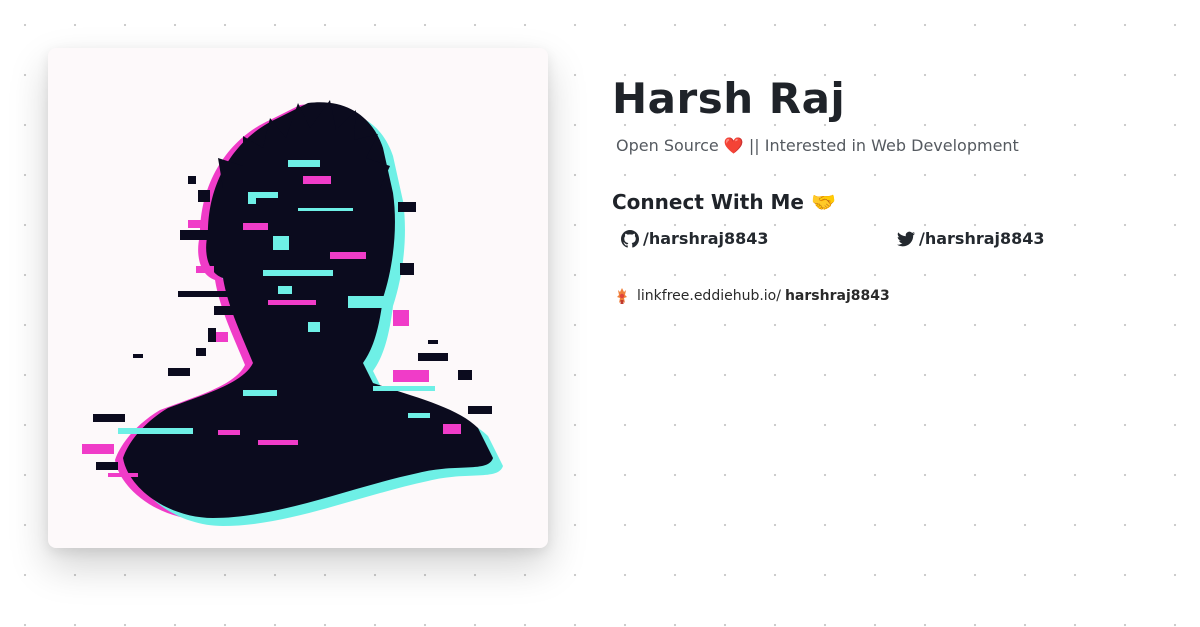 Image resolution: width=1200 pixels, height=627 pixels. Describe the element at coordinates (982, 238) in the screenshot. I see `twitter-label: /harshraj8843` at that location.